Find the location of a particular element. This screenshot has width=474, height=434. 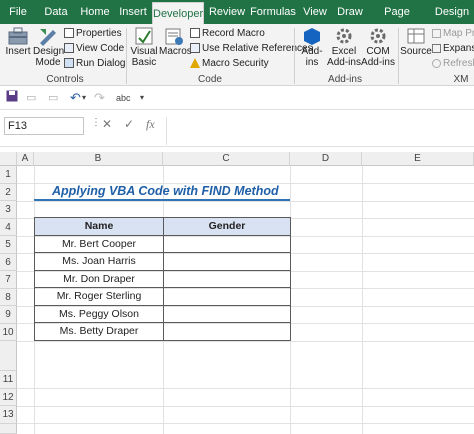

controls-group-label: Controls is located at coordinates (65, 79).